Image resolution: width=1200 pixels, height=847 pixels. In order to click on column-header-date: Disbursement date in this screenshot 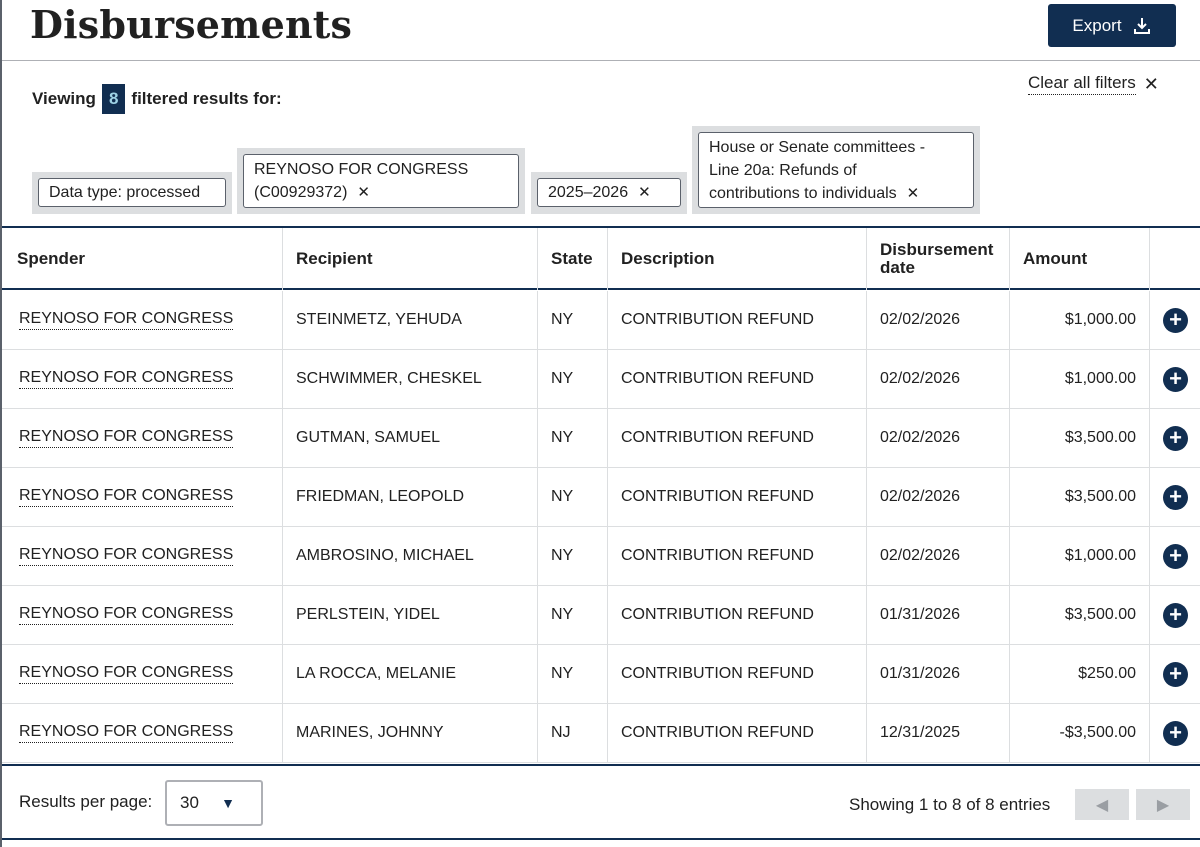, I will do `click(938, 259)`.